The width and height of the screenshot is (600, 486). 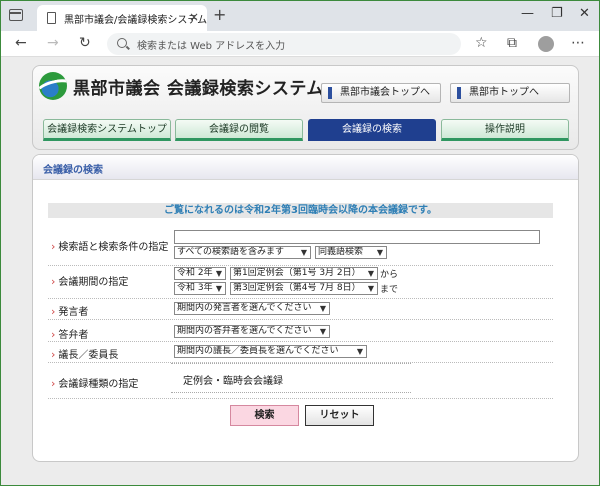 What do you see at coordinates (194, 17) in the screenshot?
I see `close-tab-icon: ×` at bounding box center [194, 17].